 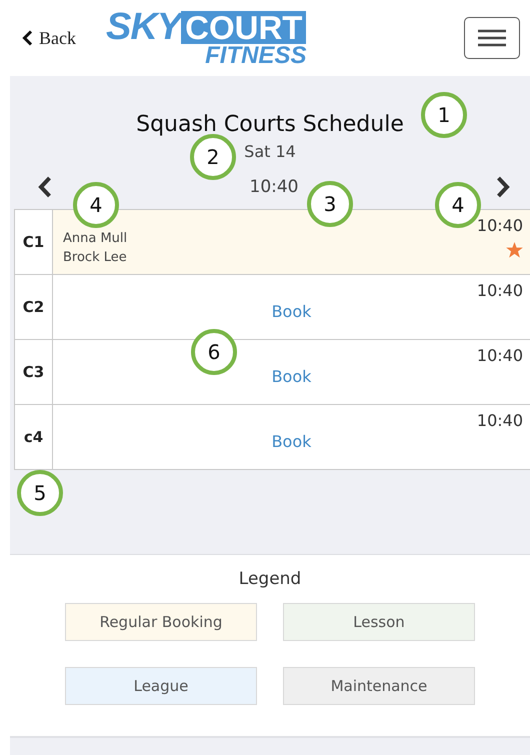 I want to click on logo: SKYCOURT FITNESS, so click(x=206, y=38).